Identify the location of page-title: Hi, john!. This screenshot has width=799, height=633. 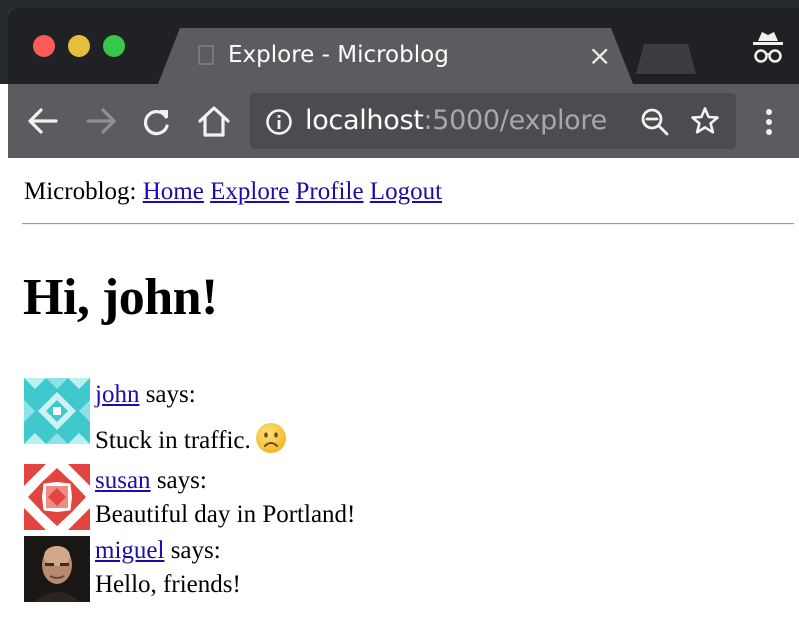
(120, 297).